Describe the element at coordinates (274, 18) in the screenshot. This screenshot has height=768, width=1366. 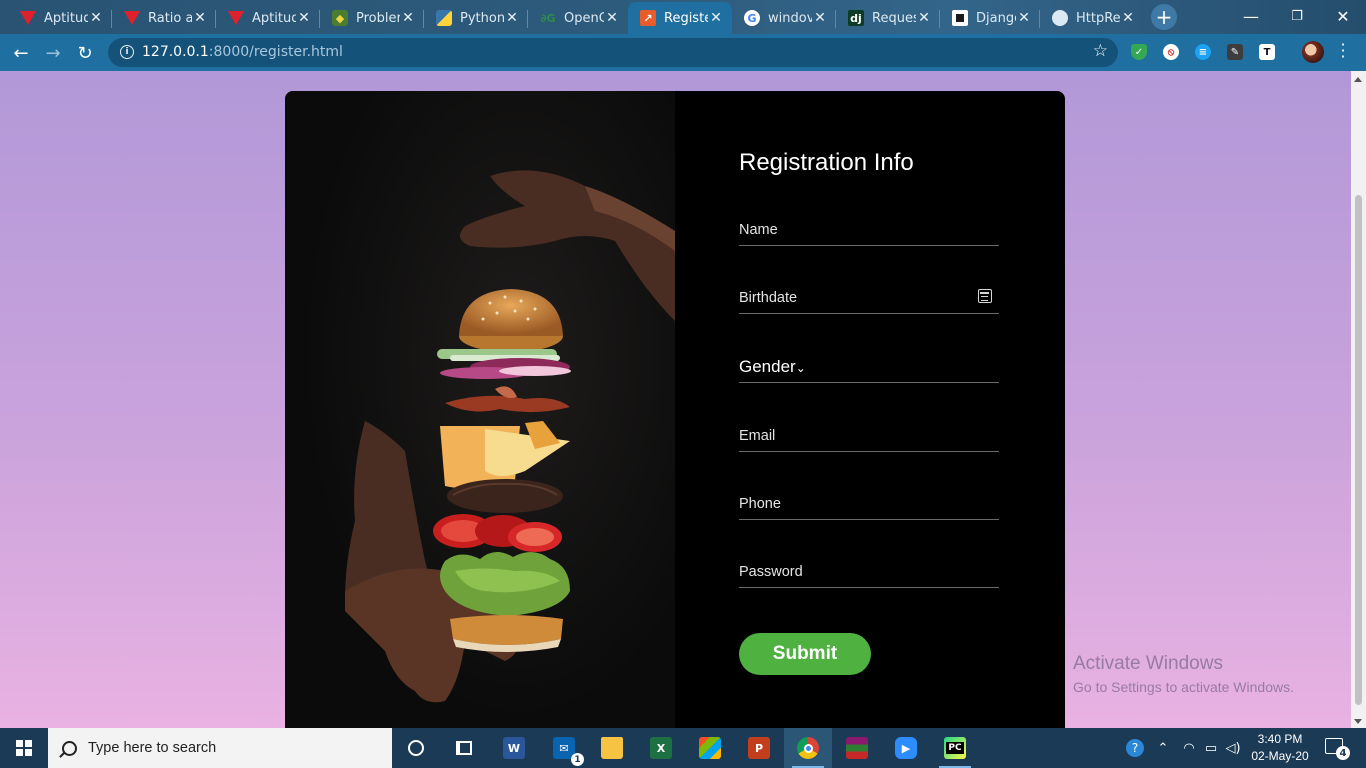
I see `tab-title: Aptitud` at that location.